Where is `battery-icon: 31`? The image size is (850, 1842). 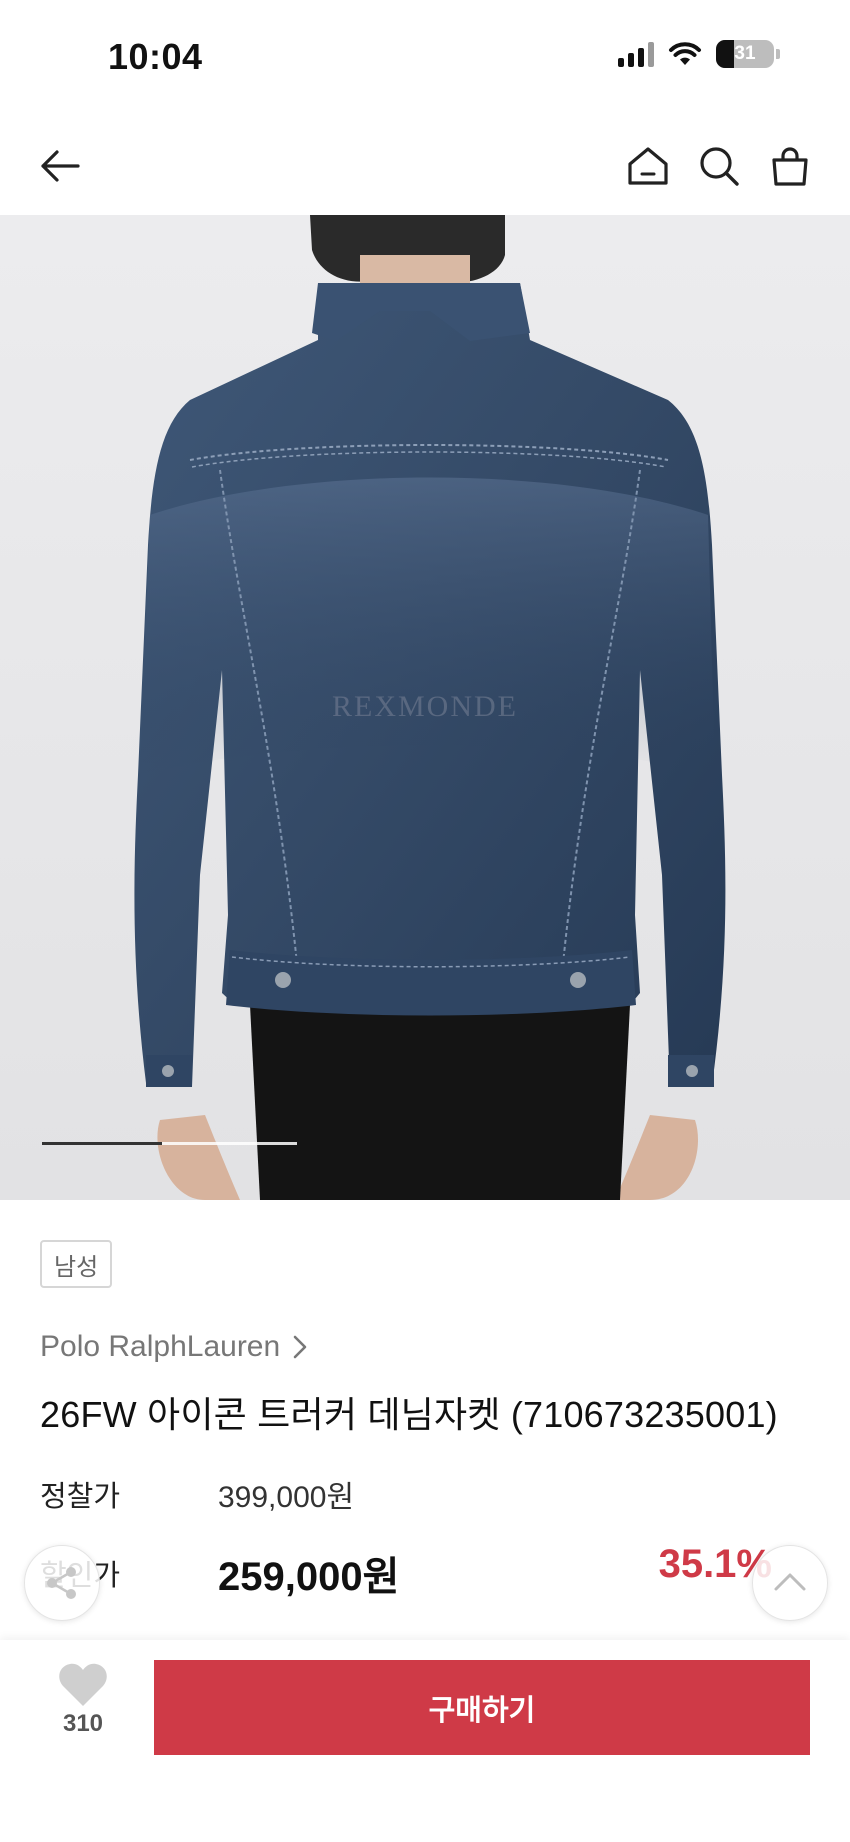
battery-icon: 31 is located at coordinates (748, 54).